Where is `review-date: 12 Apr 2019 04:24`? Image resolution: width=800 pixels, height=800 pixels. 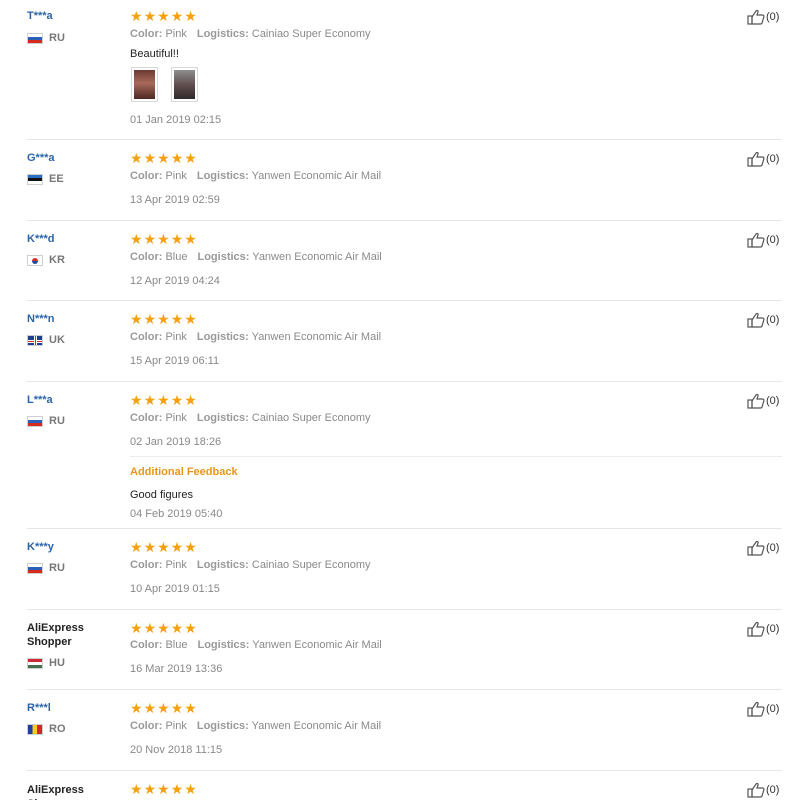
review-date: 12 Apr 2019 04:24 is located at coordinates (175, 281).